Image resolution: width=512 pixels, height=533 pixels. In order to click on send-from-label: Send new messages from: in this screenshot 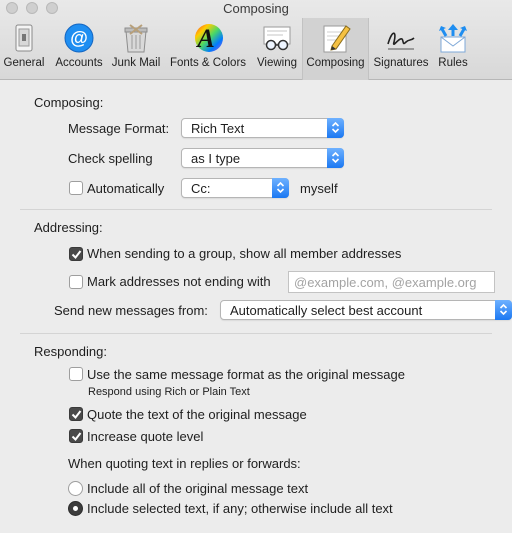, I will do `click(131, 310)`.